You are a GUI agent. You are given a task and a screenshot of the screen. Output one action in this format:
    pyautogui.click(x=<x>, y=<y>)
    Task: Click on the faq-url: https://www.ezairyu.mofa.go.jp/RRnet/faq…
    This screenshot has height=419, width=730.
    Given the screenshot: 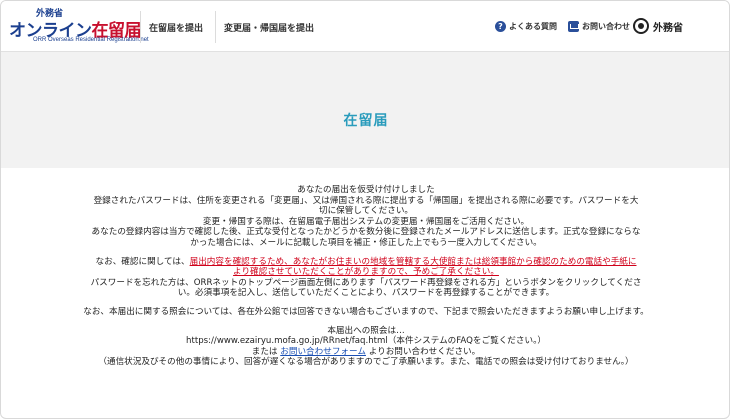 What is the action you would take?
    pyautogui.click(x=366, y=341)
    